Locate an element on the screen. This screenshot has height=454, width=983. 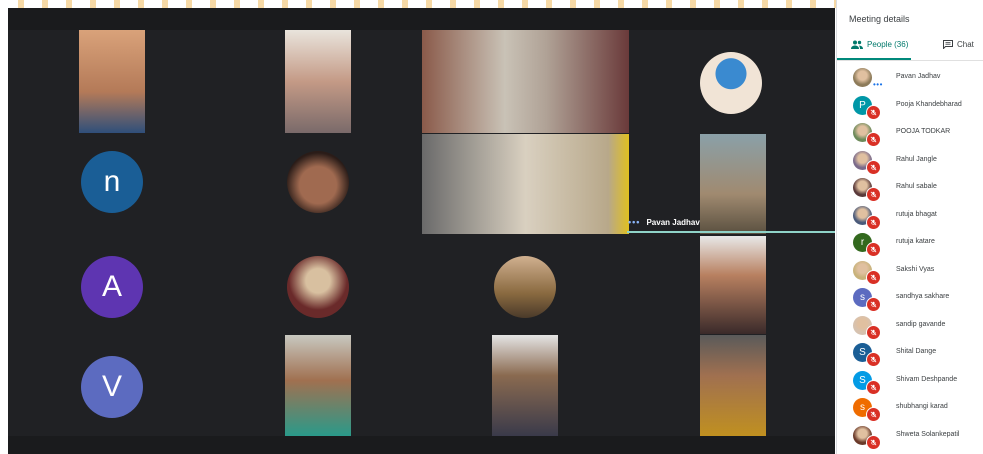
participant-row: S Shital Dange is located at coordinates (910, 354).